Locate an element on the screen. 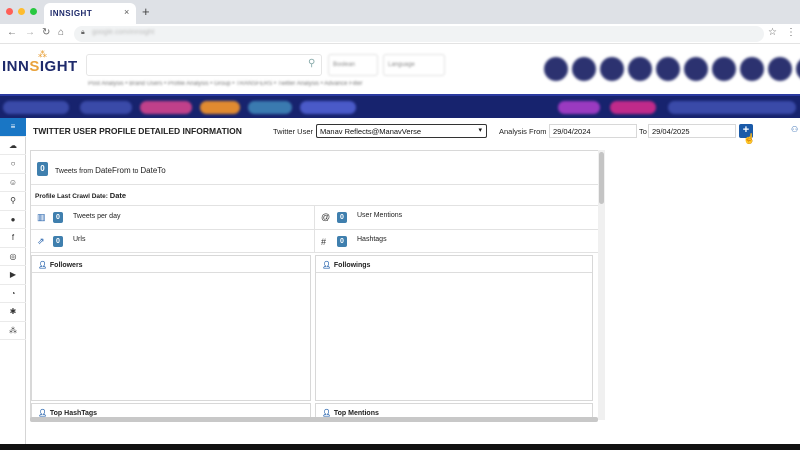 This screenshot has width=800, height=450. nav-media is located at coordinates (270, 107).